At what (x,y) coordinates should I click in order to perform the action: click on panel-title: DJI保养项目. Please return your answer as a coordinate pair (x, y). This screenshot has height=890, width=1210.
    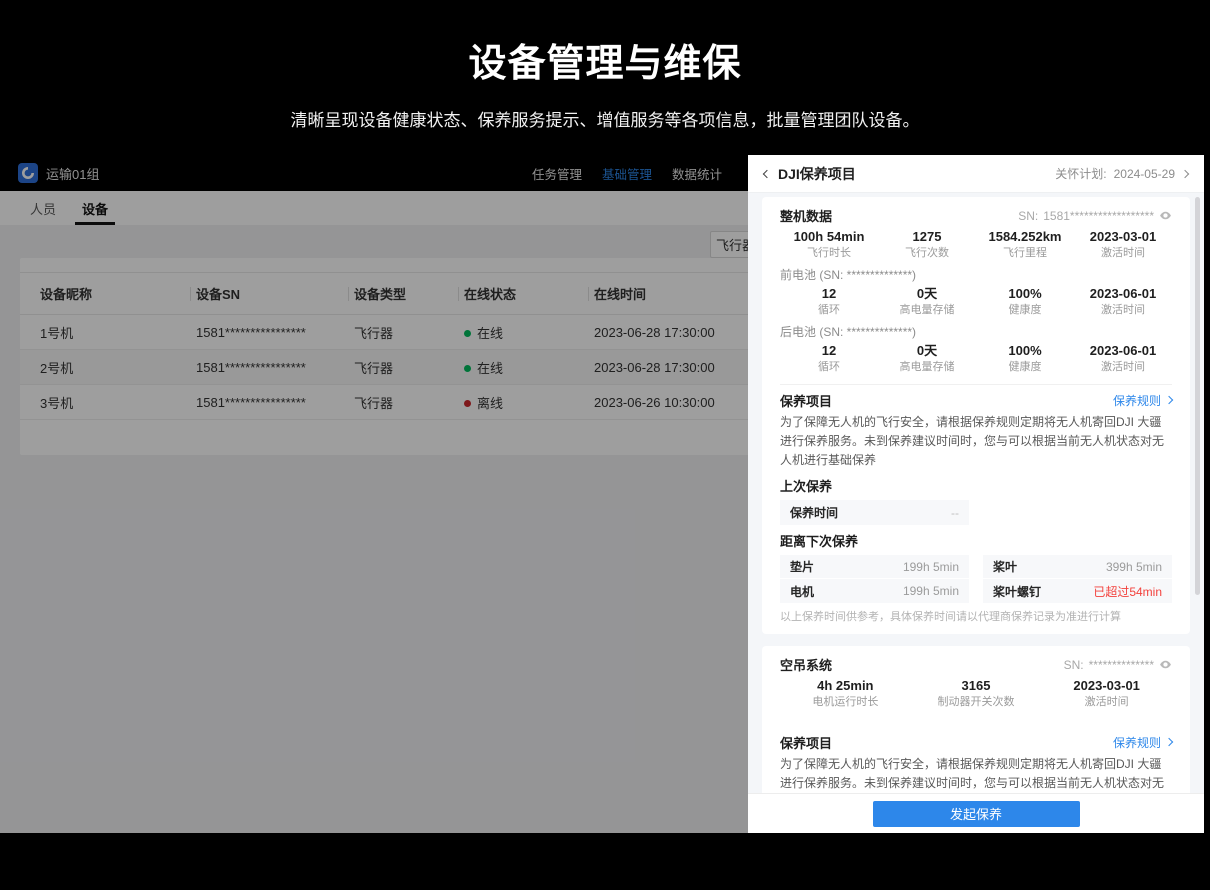
    Looking at the image, I should click on (817, 173).